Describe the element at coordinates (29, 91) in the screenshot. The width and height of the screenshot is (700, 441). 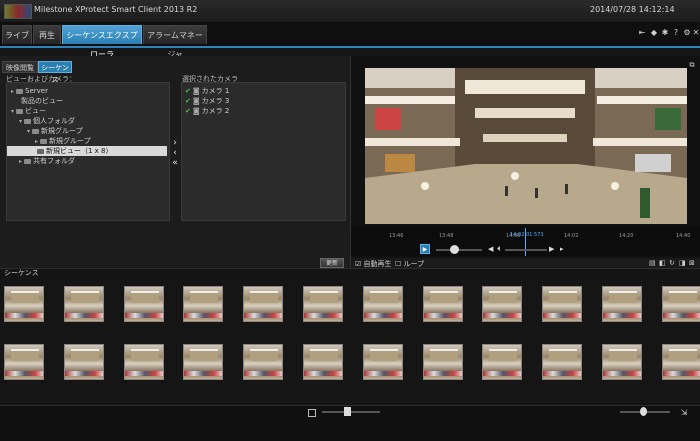
I see `tree-item-server: ▸ Server` at that location.